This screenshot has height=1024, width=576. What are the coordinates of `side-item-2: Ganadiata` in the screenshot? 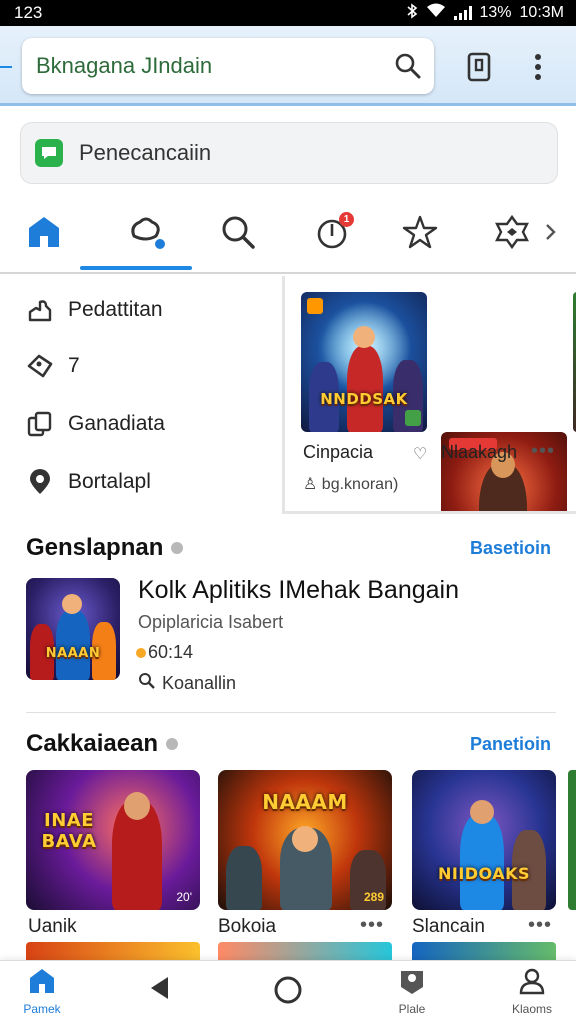 It's located at (95, 424).